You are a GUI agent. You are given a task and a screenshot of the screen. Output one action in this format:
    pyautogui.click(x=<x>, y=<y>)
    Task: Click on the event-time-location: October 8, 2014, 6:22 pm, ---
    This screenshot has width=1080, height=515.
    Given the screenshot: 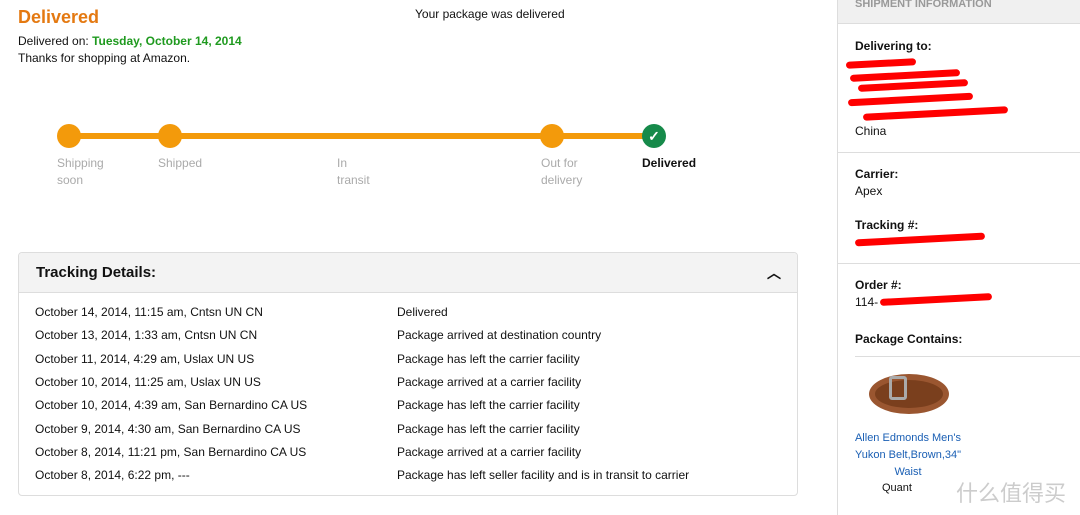 What is the action you would take?
    pyautogui.click(x=112, y=475)
    